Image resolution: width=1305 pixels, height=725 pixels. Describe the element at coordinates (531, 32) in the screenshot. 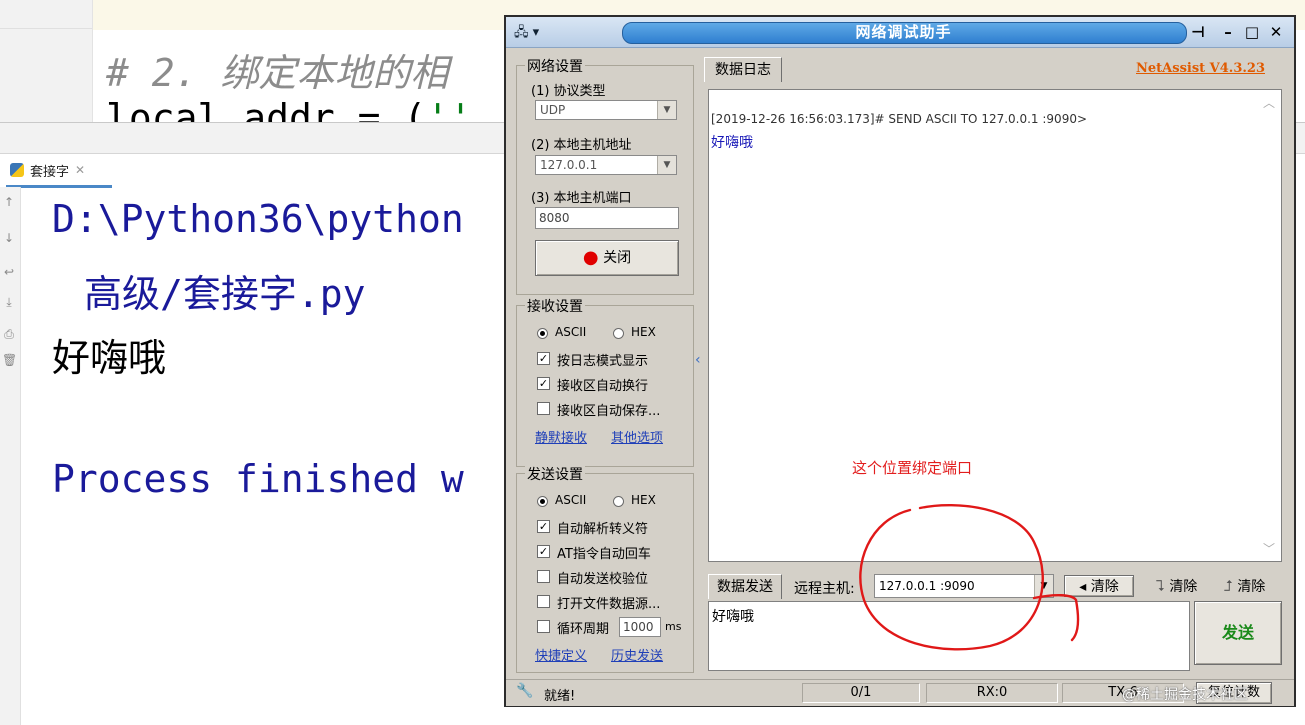

I see `system-menu-icon: 🖧 ▾` at that location.